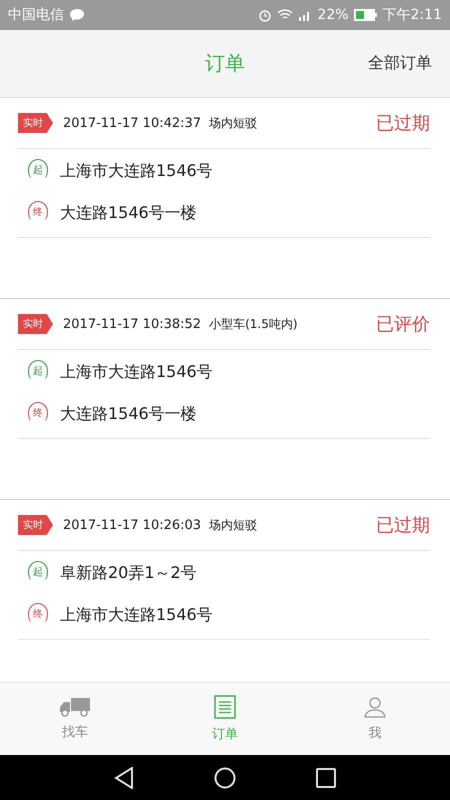  What do you see at coordinates (285, 15) in the screenshot?
I see `wifi-icon` at bounding box center [285, 15].